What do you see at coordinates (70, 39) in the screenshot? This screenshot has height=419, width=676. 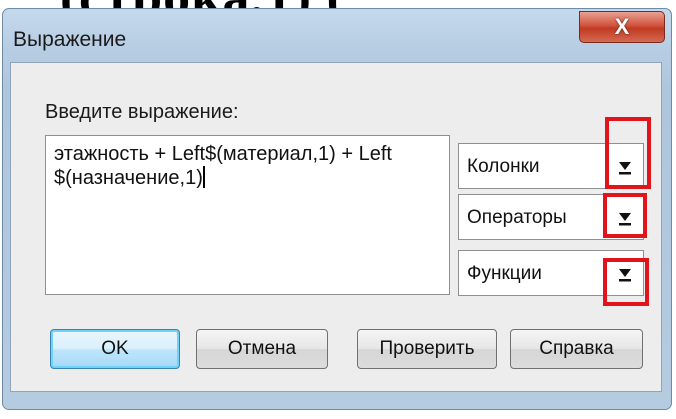 I see `window-title: Выражение` at bounding box center [70, 39].